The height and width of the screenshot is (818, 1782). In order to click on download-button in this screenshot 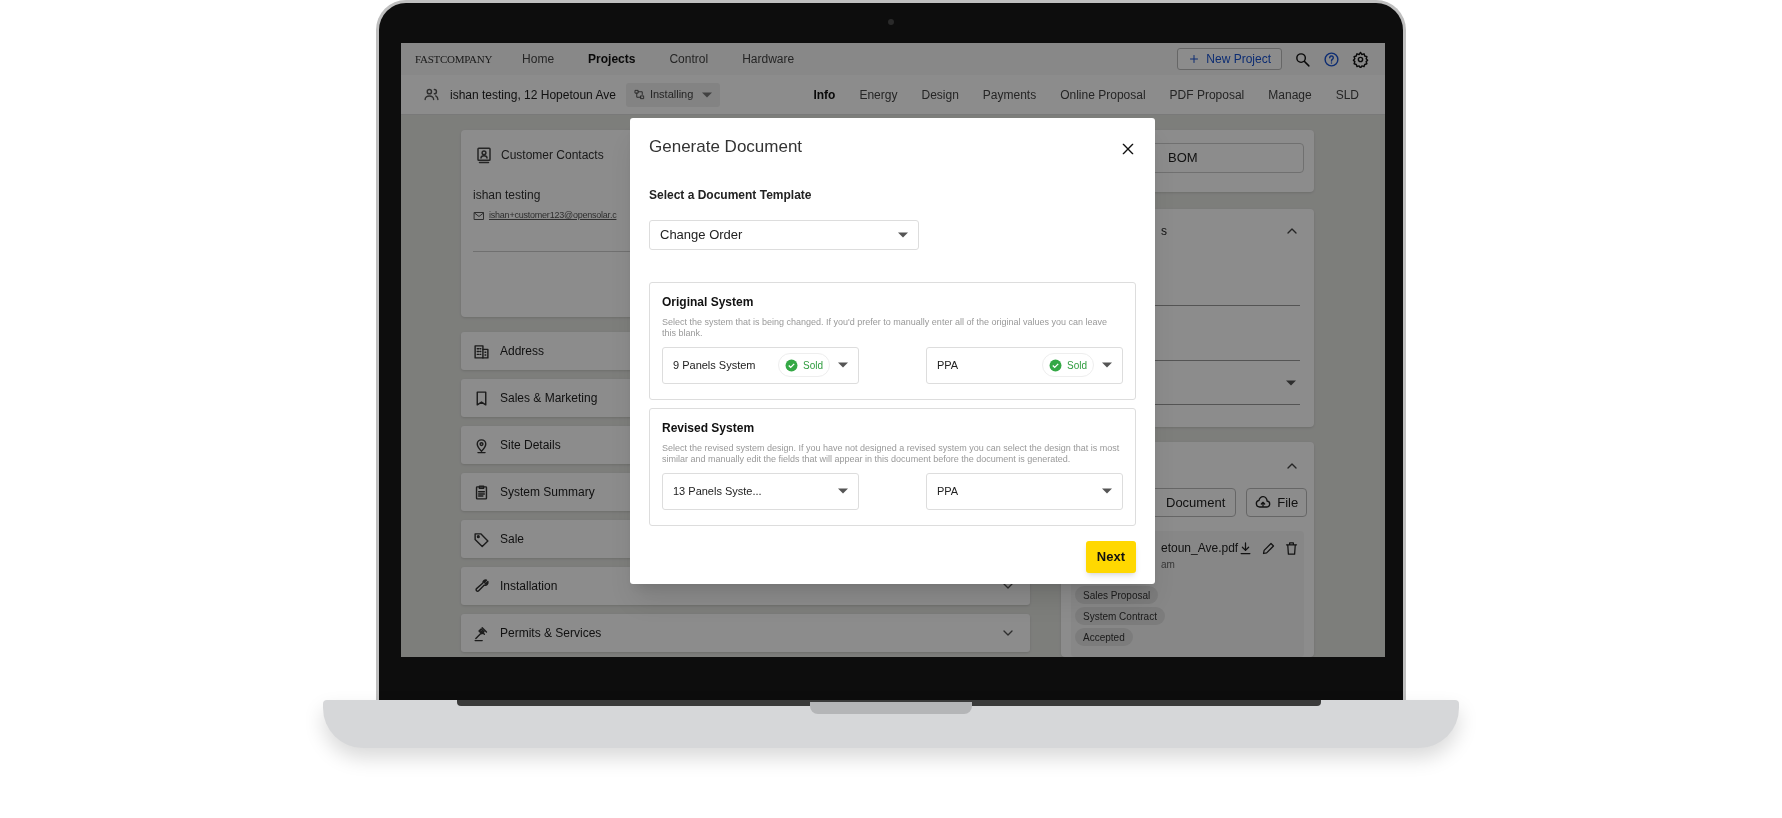, I will do `click(1246, 548)`.